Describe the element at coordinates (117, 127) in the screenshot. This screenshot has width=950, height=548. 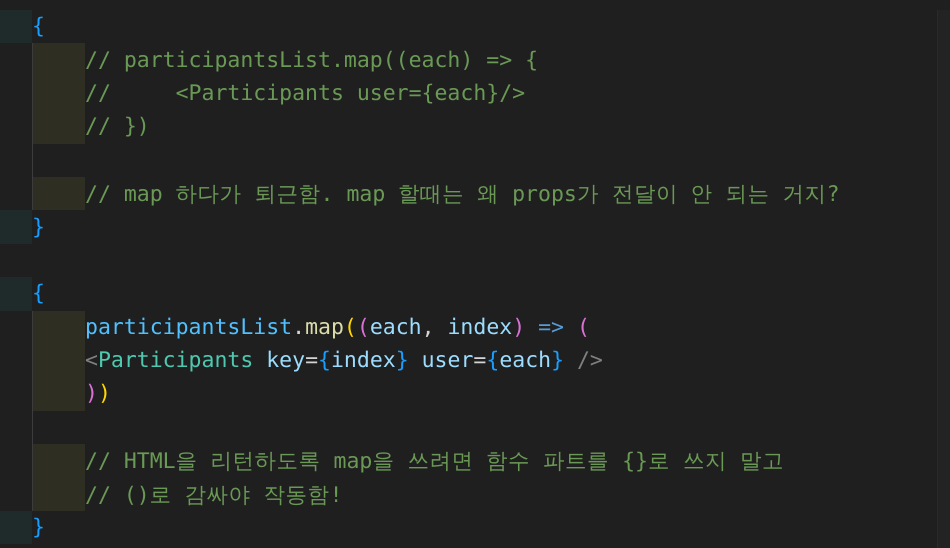
I see `comment-line: // })` at that location.